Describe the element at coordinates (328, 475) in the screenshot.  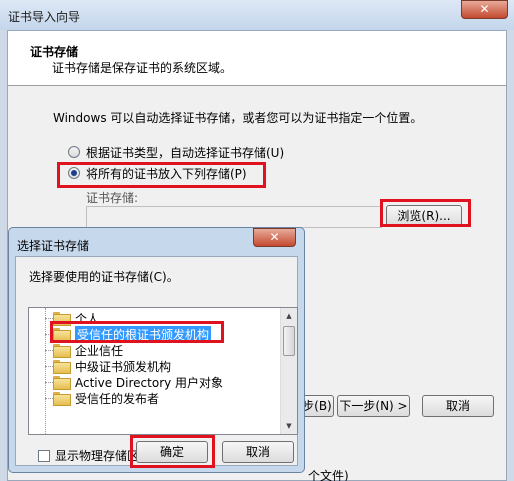
I see `status-fragment: 个文件)` at that location.